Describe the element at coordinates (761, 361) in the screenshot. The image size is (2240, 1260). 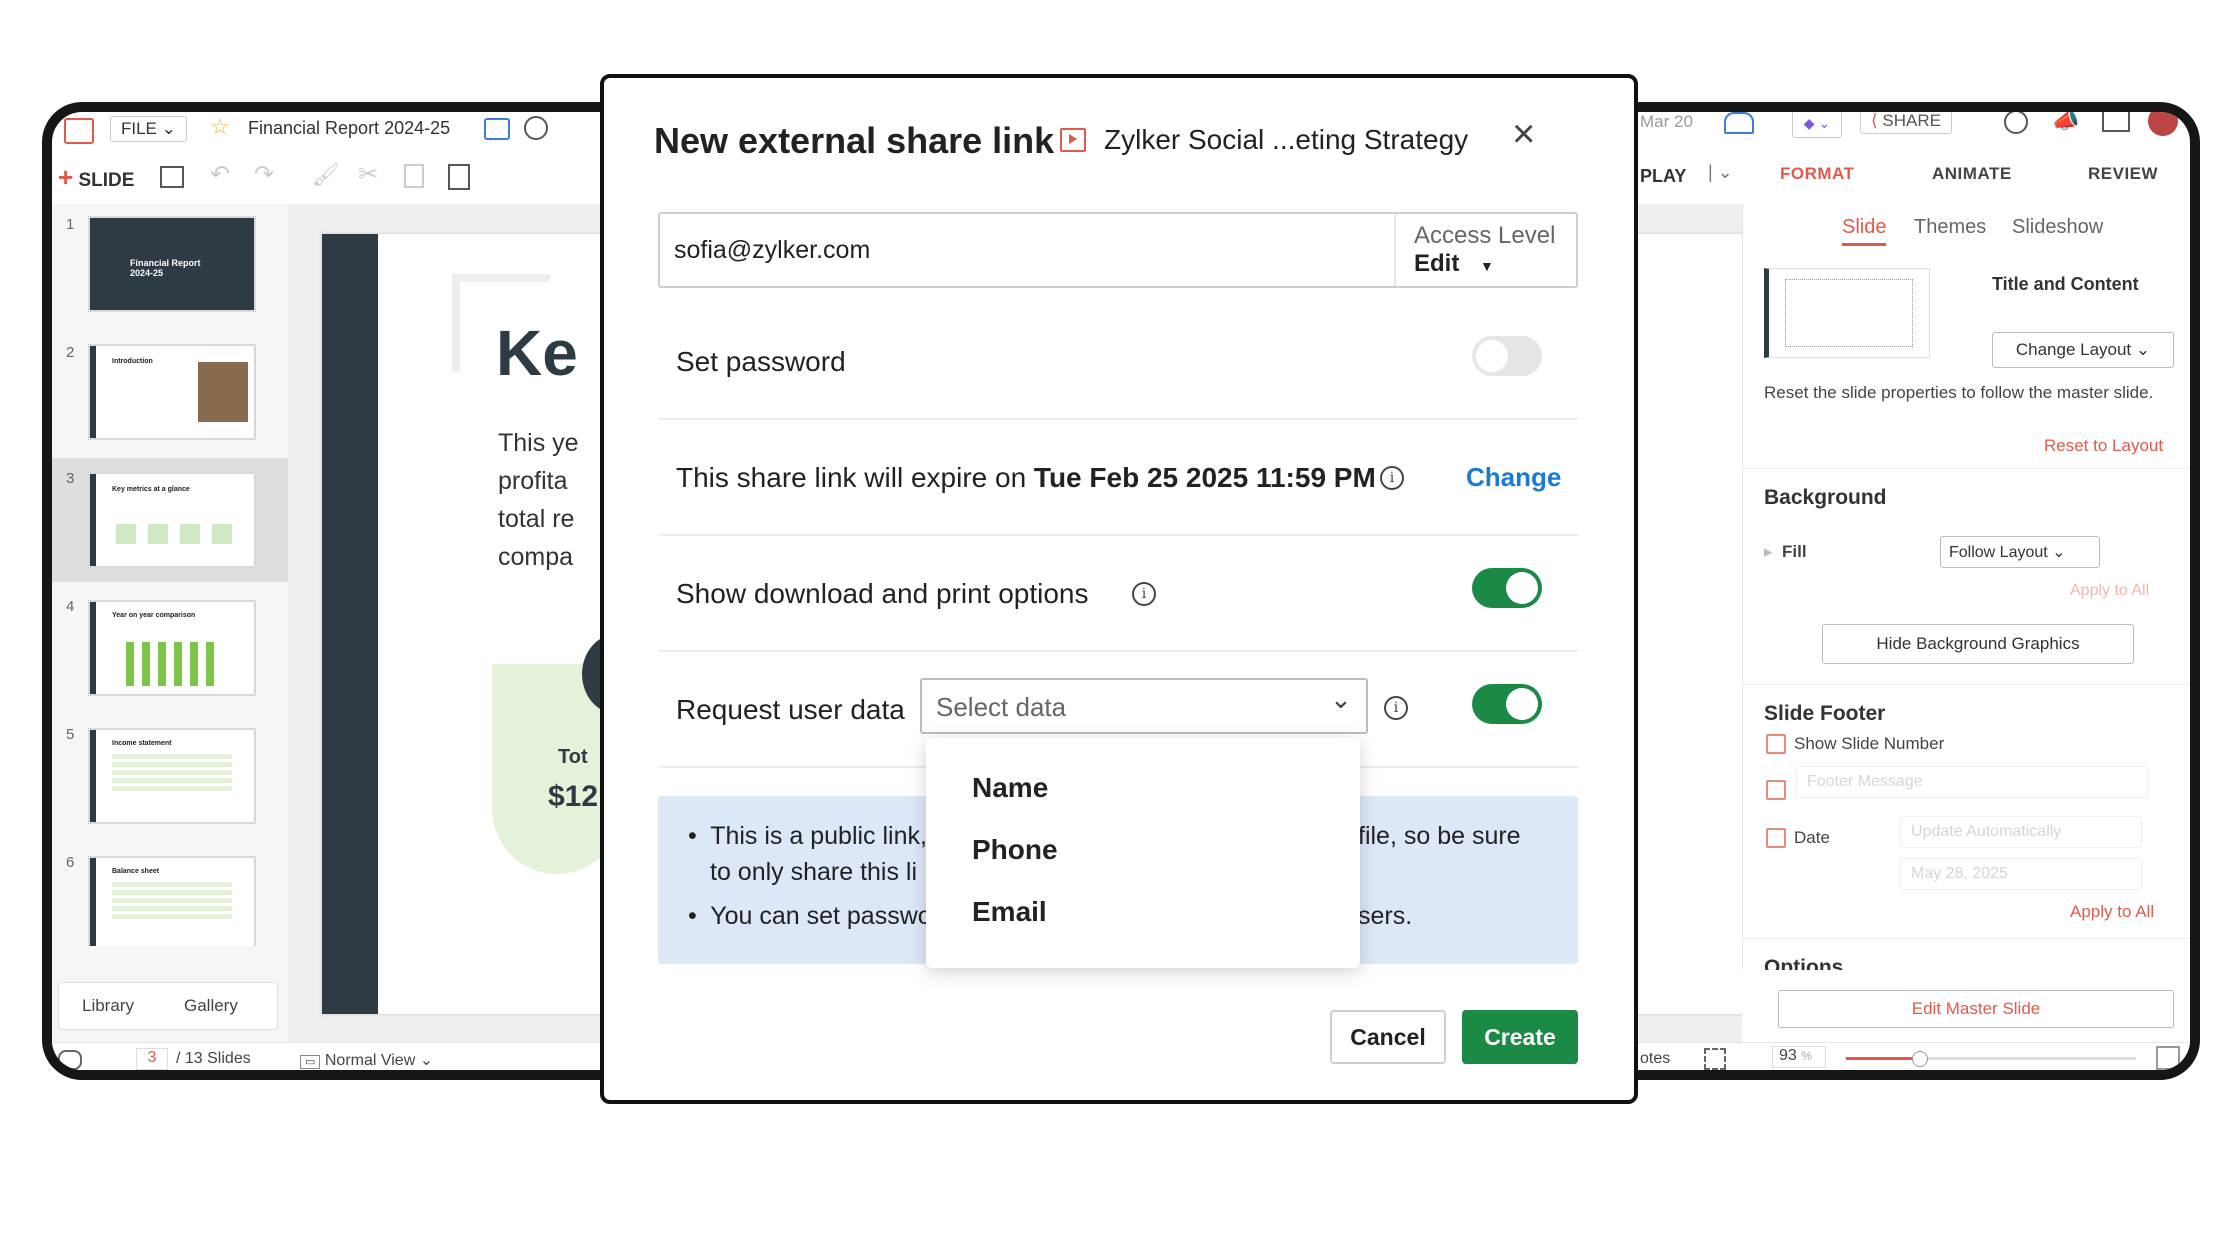
I see `set-password-label: Set password` at that location.